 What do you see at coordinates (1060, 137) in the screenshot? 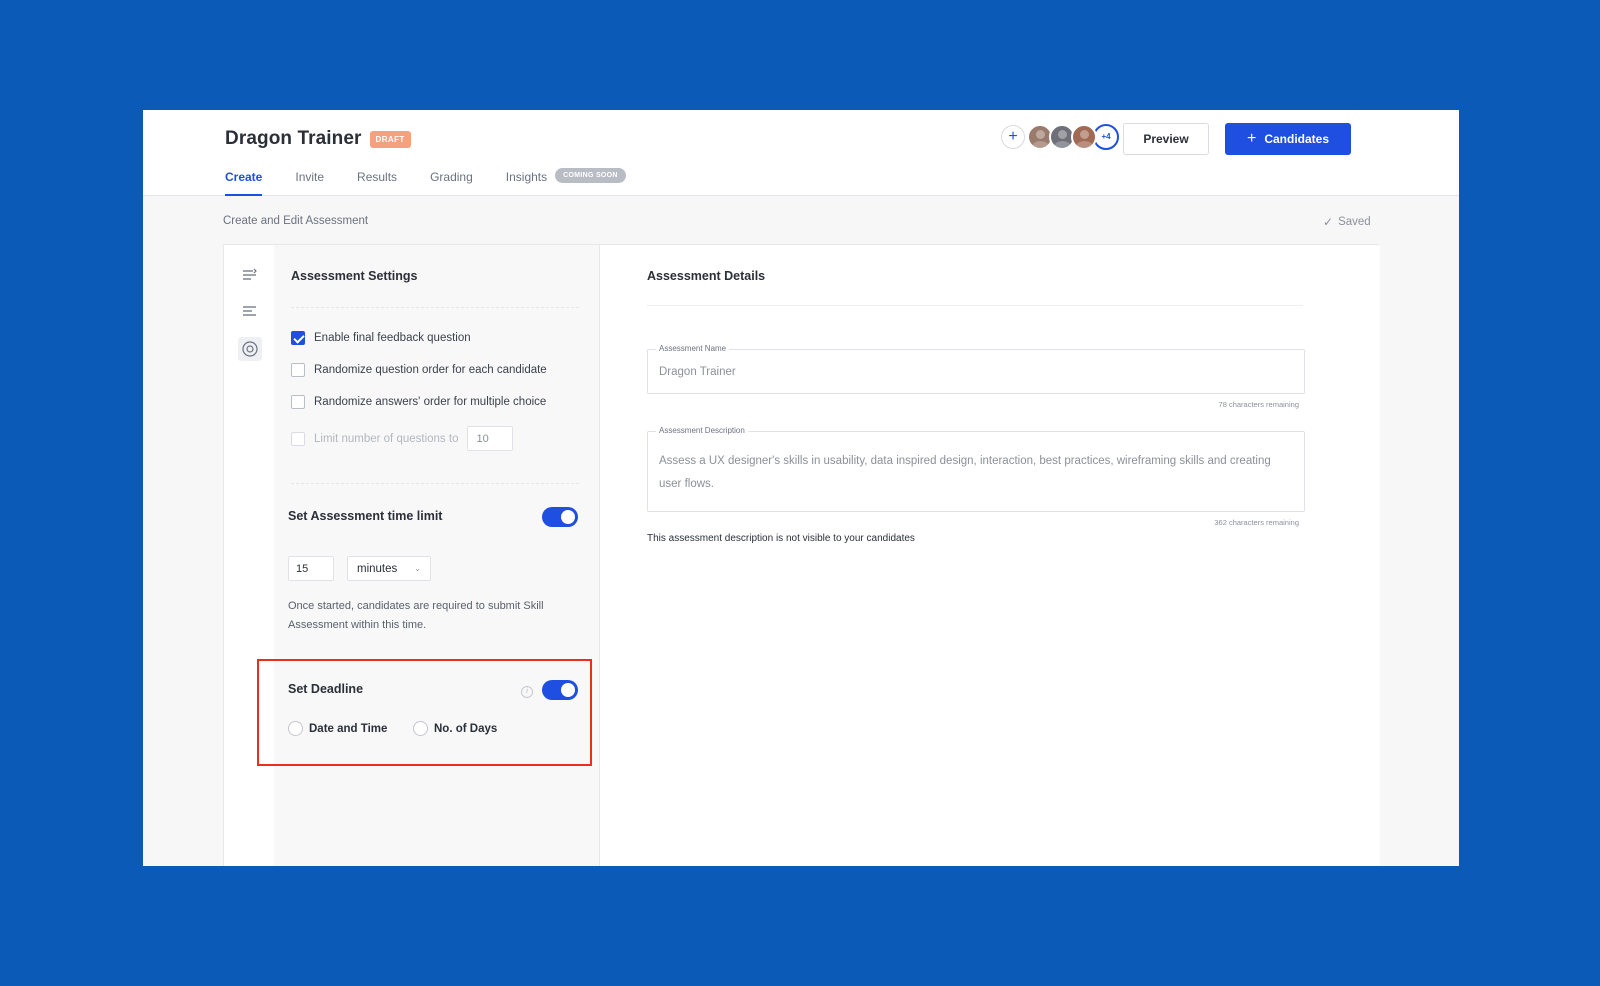
I see `collaborators: + +4` at bounding box center [1060, 137].